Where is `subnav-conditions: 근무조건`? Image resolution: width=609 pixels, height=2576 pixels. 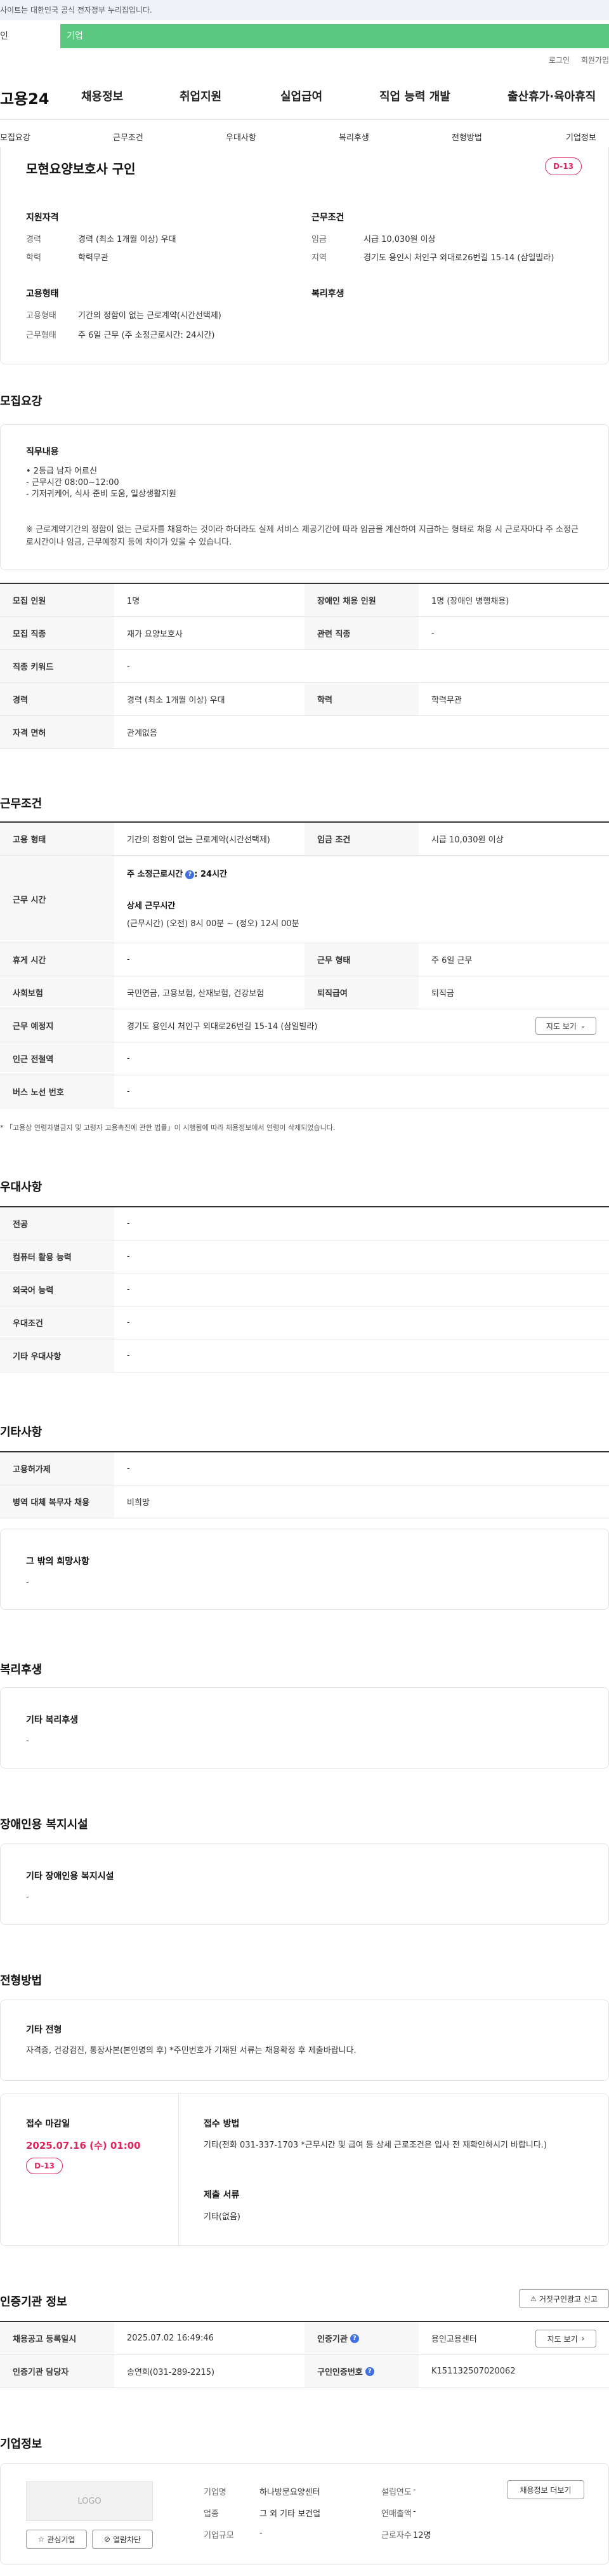
subnav-conditions: 근무조건 is located at coordinates (128, 137).